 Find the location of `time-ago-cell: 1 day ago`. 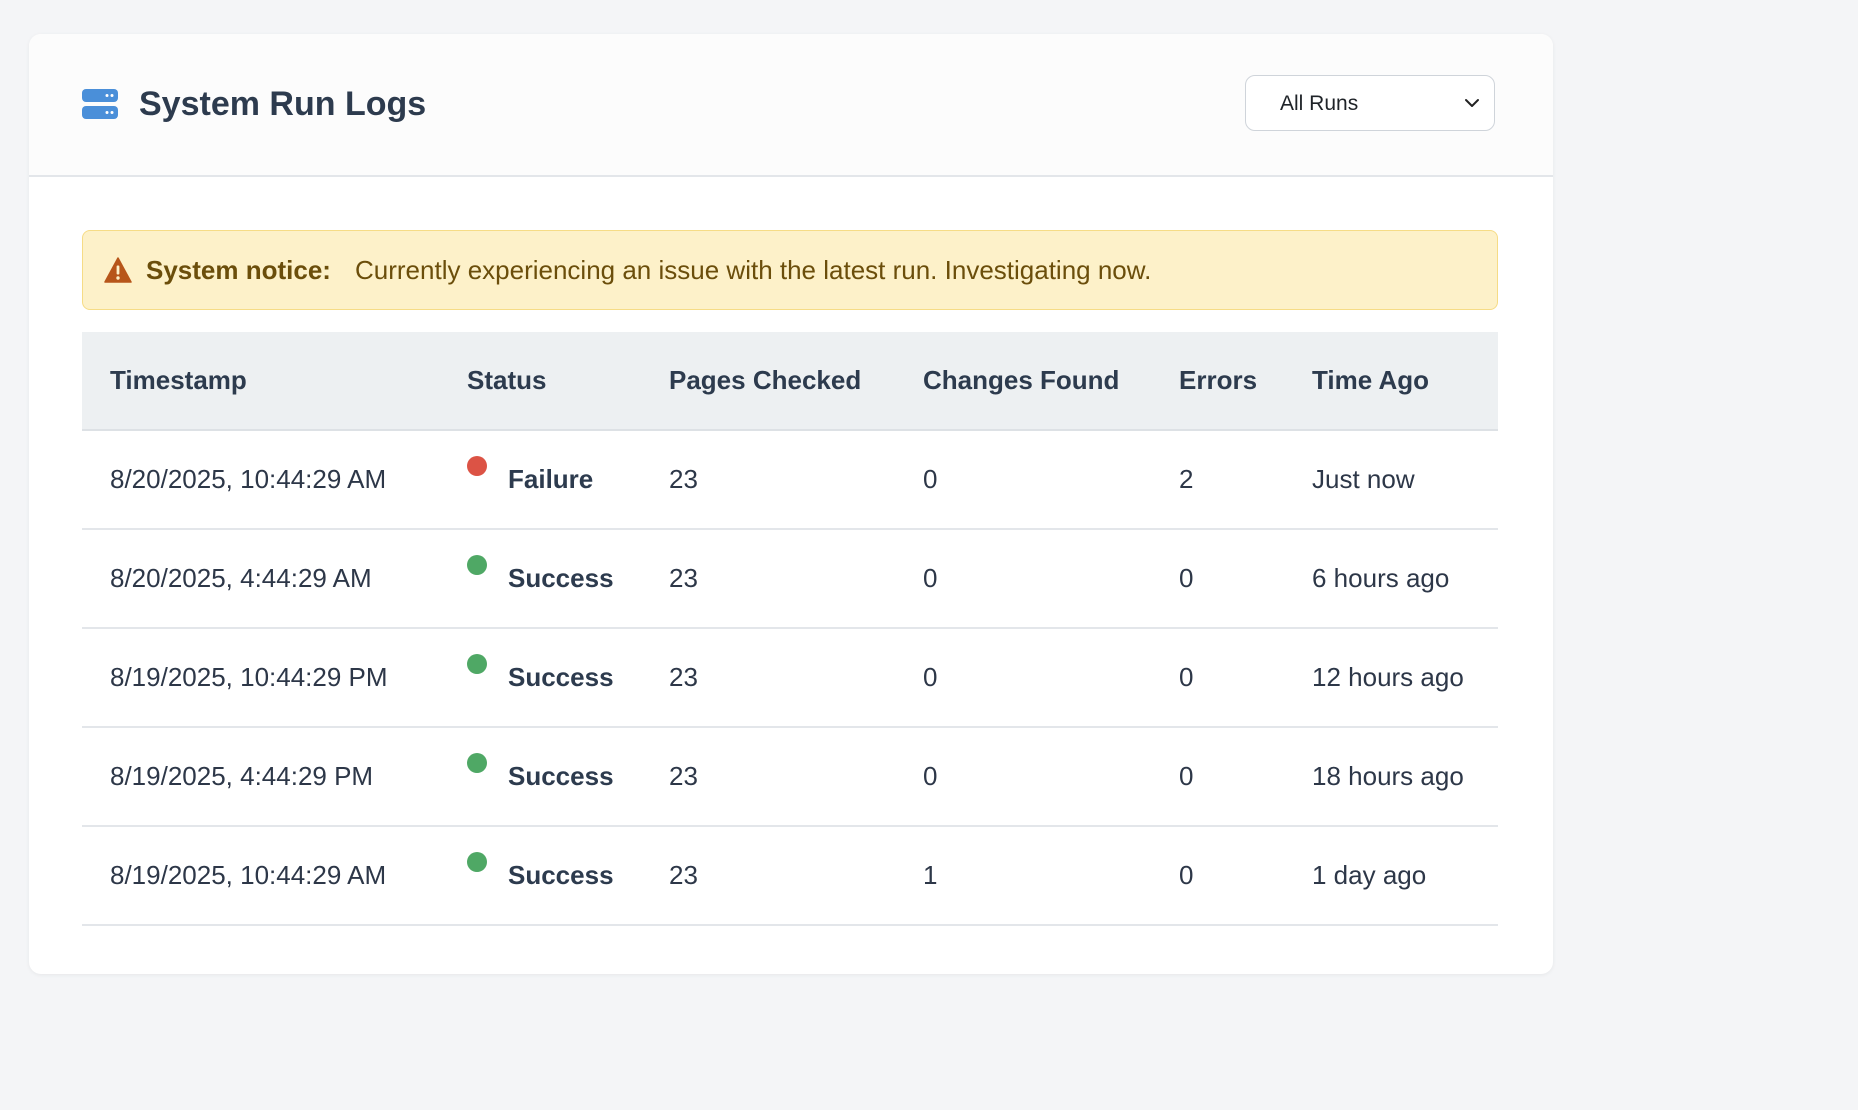

time-ago-cell: 1 day ago is located at coordinates (1405, 876).